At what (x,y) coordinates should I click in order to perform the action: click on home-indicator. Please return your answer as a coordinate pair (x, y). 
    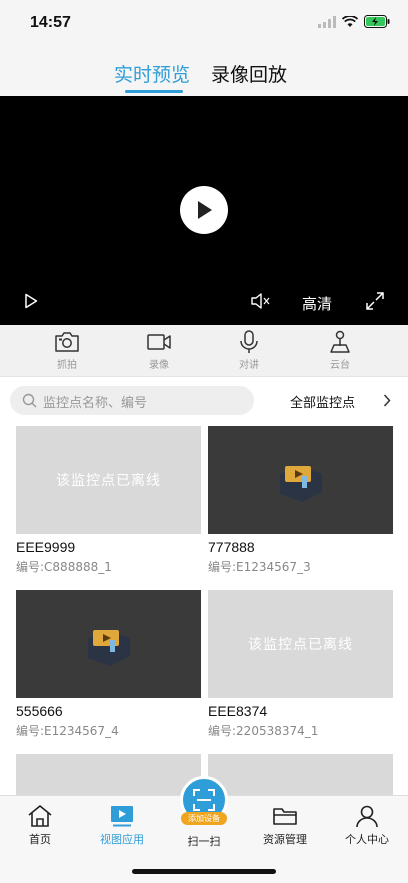
    Looking at the image, I should click on (204, 871).